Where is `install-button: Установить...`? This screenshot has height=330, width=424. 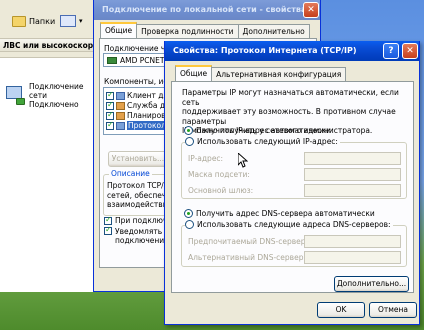
install-button: Установить... is located at coordinates (138, 159).